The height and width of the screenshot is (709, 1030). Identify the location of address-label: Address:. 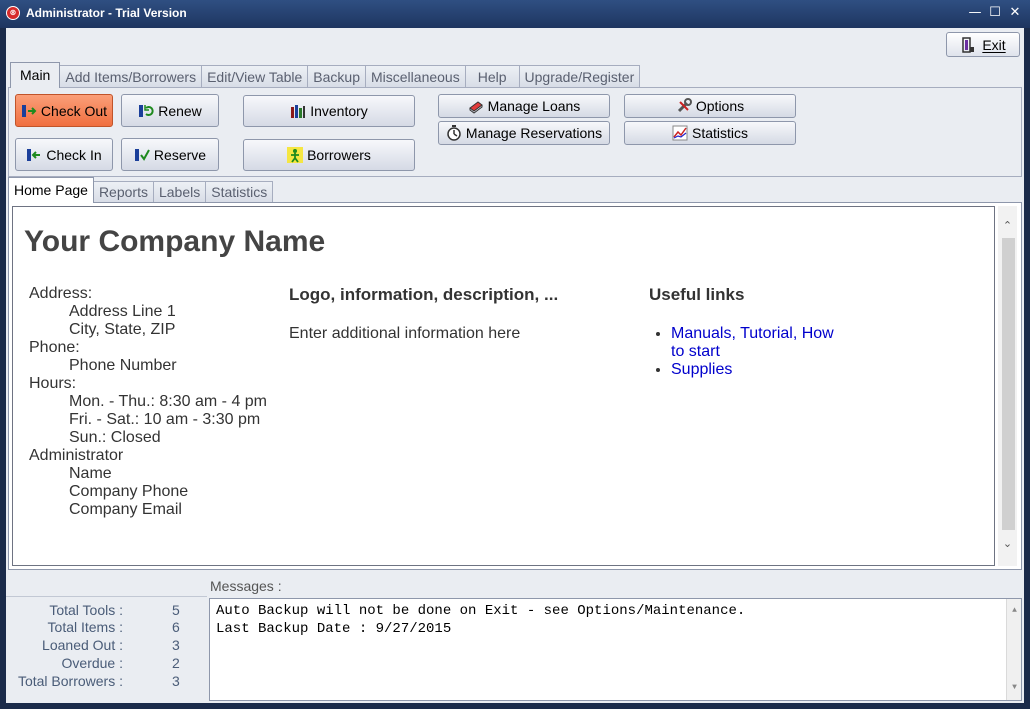
(61, 293).